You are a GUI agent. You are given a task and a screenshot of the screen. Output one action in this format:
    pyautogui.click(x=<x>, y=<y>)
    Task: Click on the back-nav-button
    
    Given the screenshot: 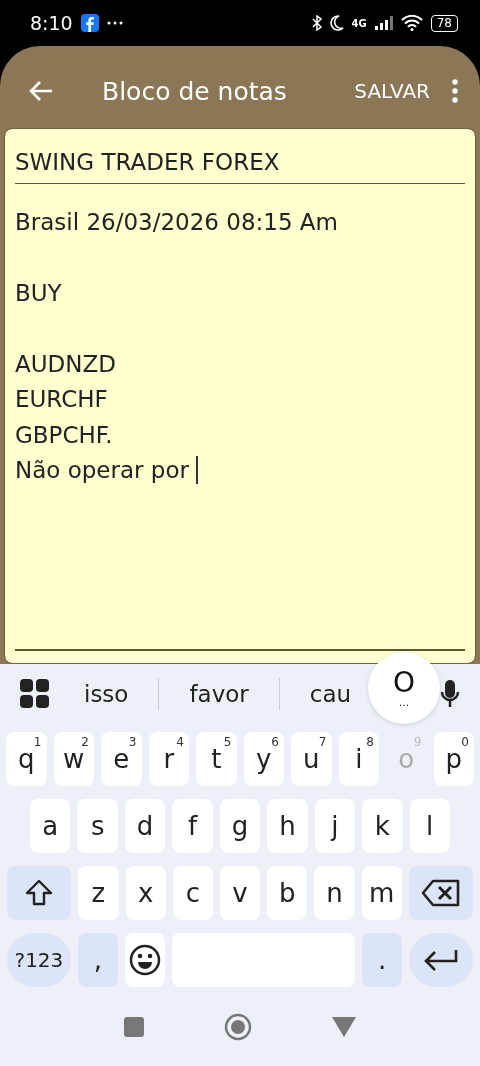 What is the action you would take?
    pyautogui.click(x=344, y=1026)
    